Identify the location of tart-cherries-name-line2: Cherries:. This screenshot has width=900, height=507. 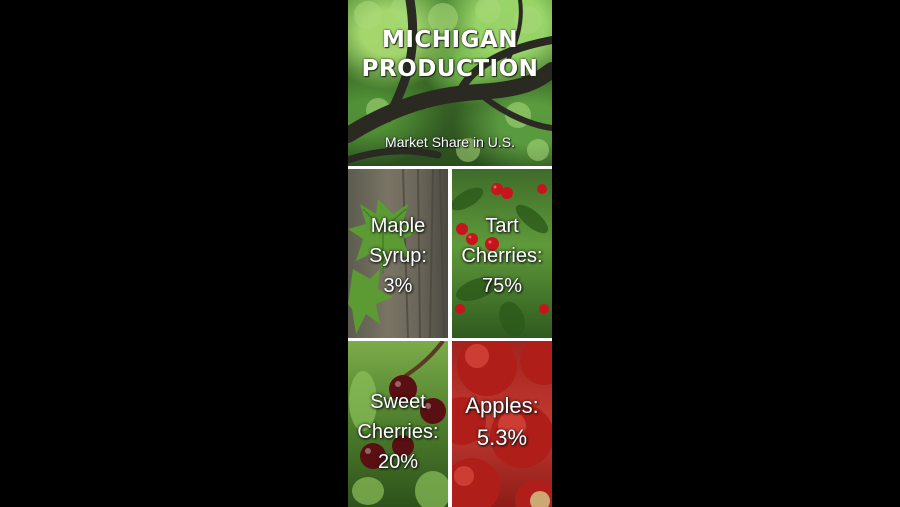
(502, 256).